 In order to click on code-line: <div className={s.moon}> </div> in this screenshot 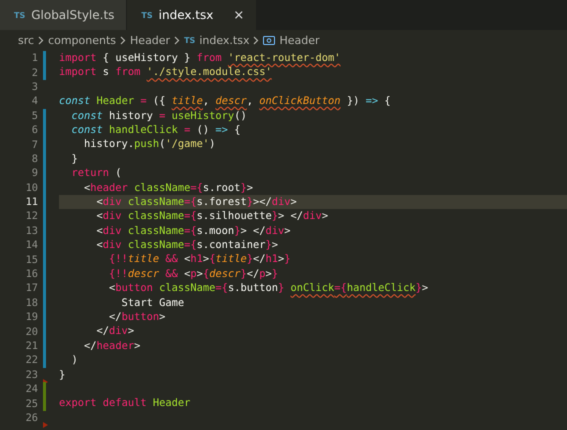, I will do `click(194, 231)`.